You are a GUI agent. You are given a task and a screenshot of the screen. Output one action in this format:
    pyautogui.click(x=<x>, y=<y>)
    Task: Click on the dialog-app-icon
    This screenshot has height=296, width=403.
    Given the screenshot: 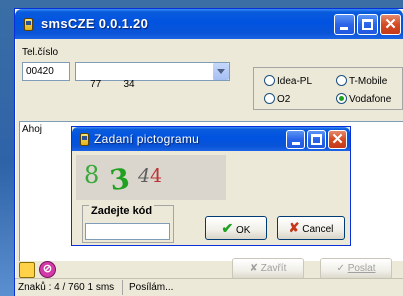 What is the action you would take?
    pyautogui.click(x=84, y=139)
    